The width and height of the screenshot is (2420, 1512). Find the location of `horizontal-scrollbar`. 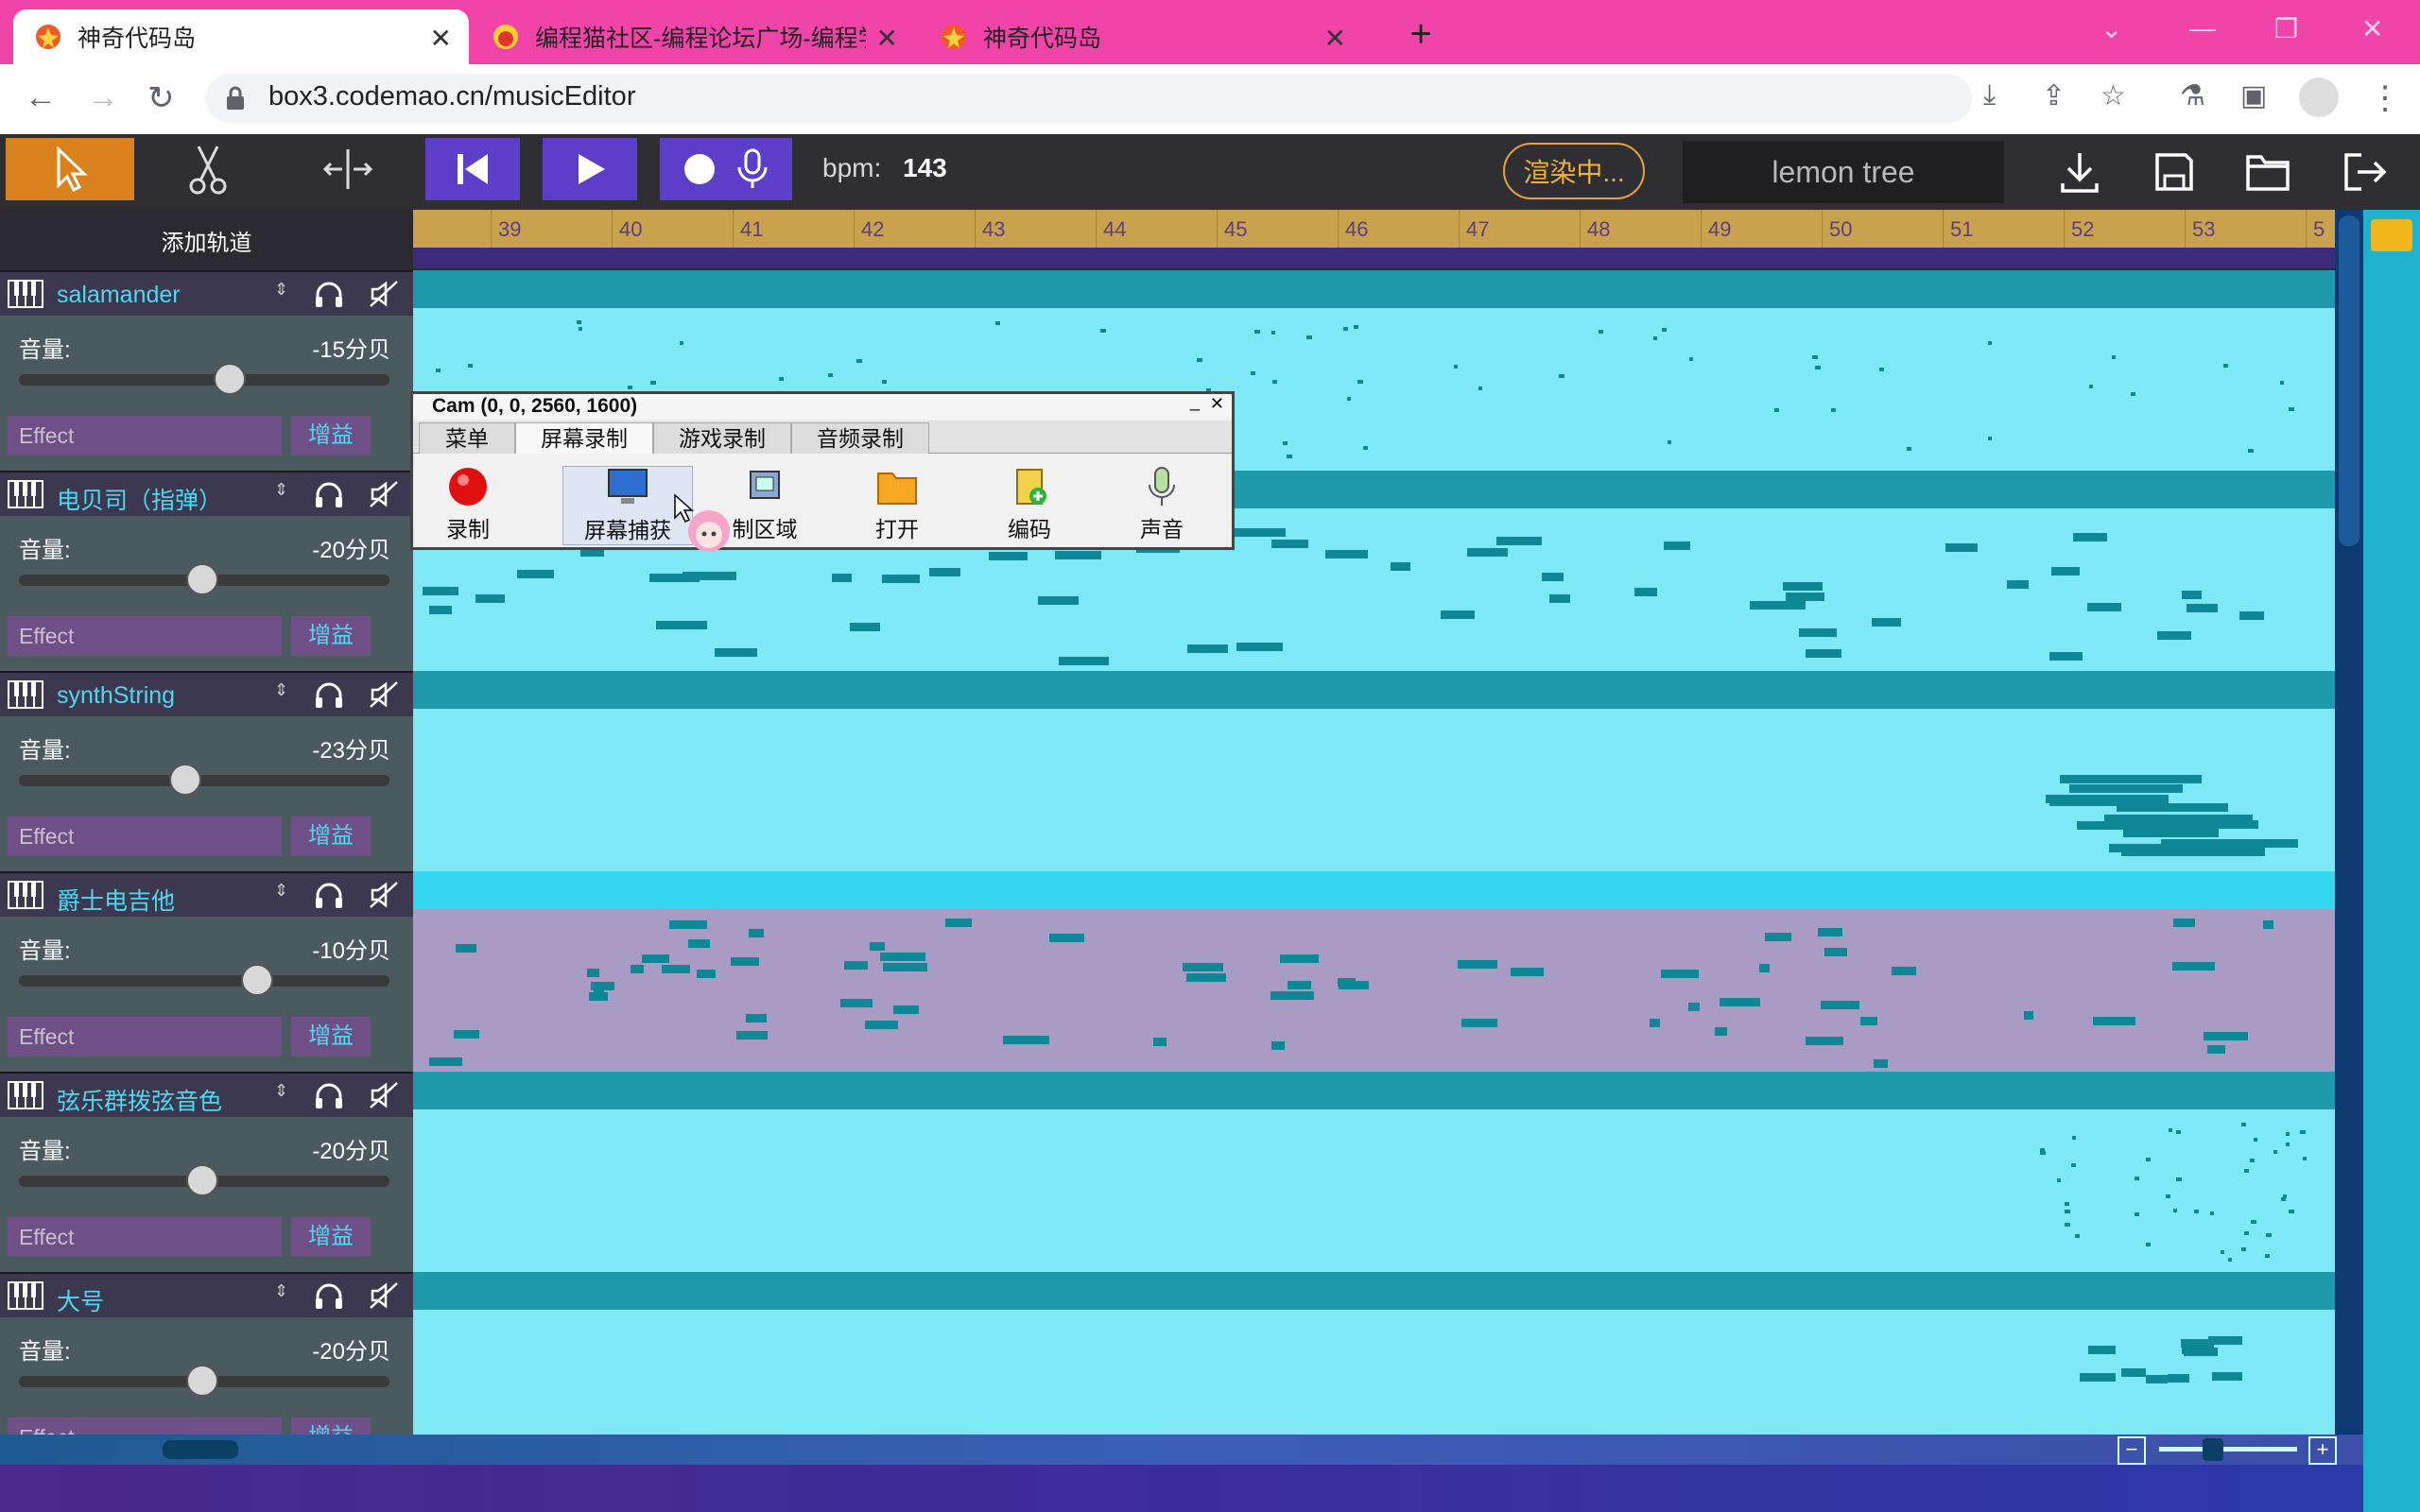

horizontal-scrollbar is located at coordinates (1181, 1450).